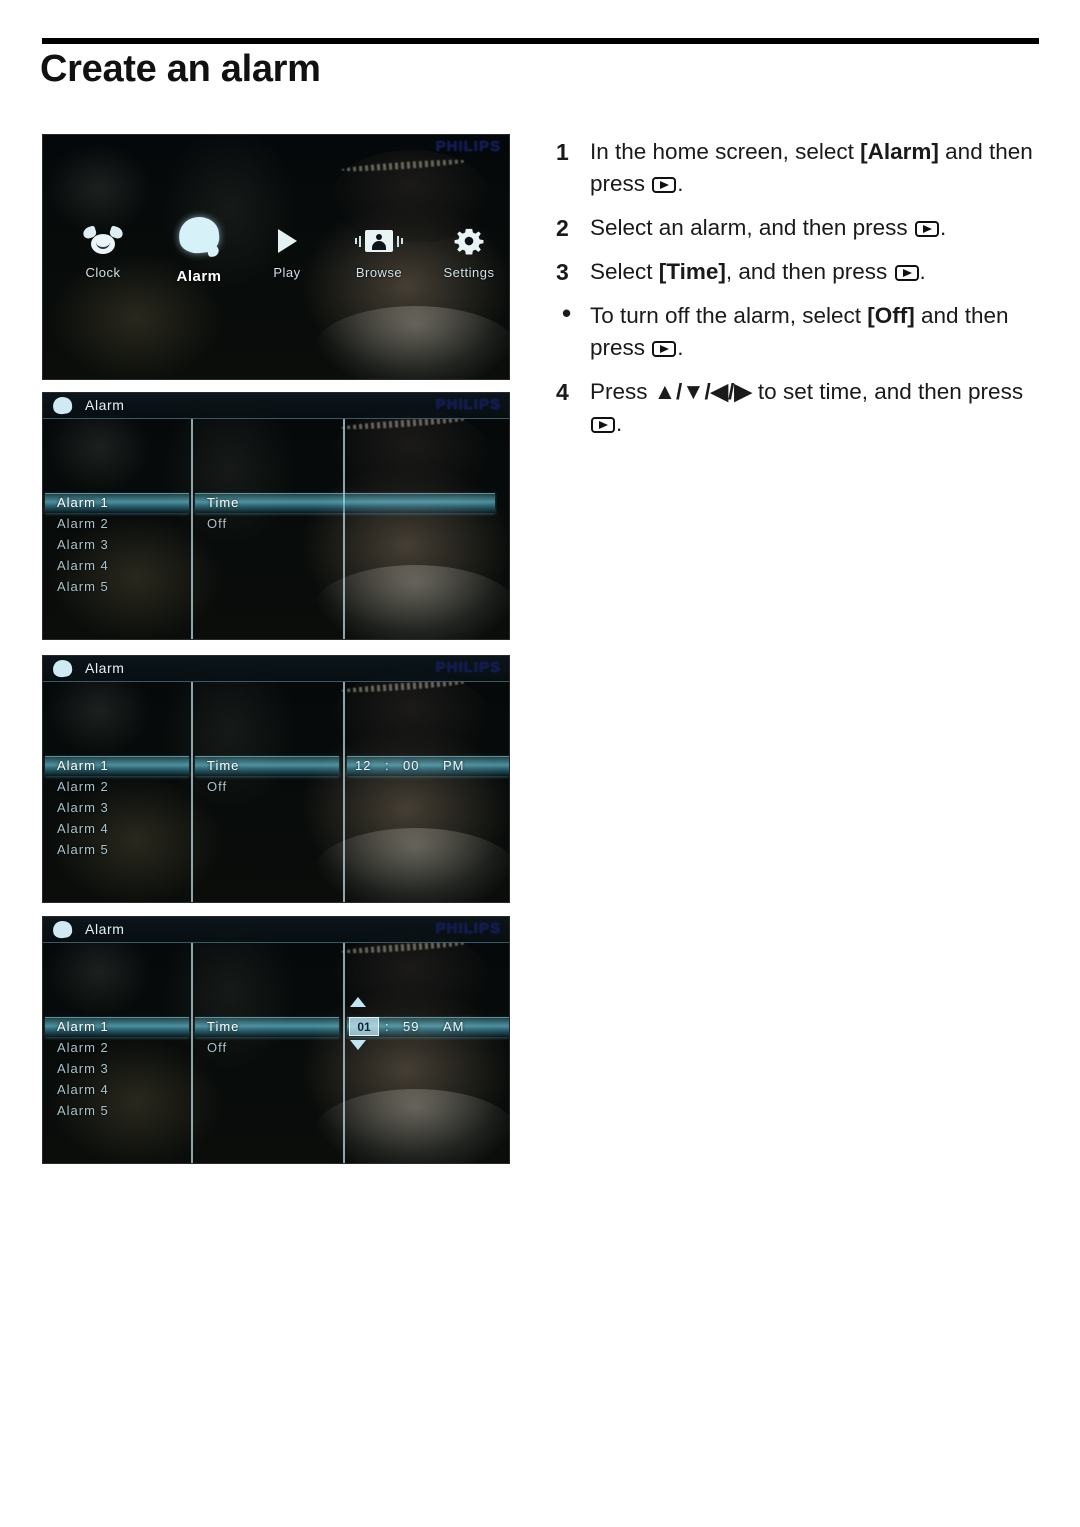 The width and height of the screenshot is (1080, 1527). I want to click on page-title: Create an alarm, so click(180, 69).